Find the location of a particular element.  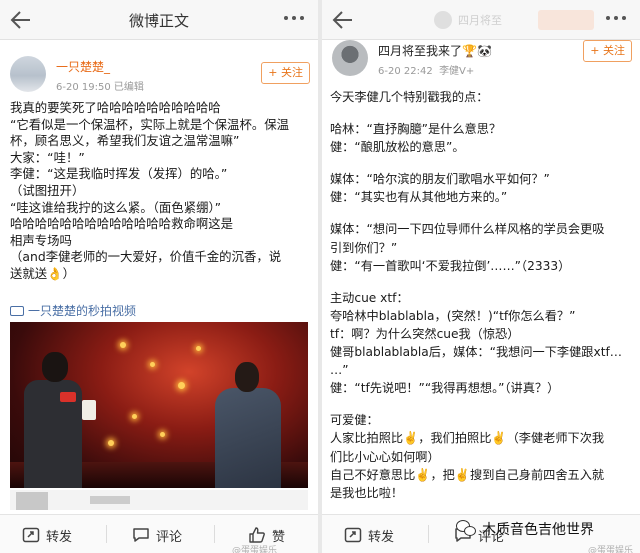

post-line: 李健：“这是我临时挥发（发挥）的哈。” is located at coordinates (119, 174).